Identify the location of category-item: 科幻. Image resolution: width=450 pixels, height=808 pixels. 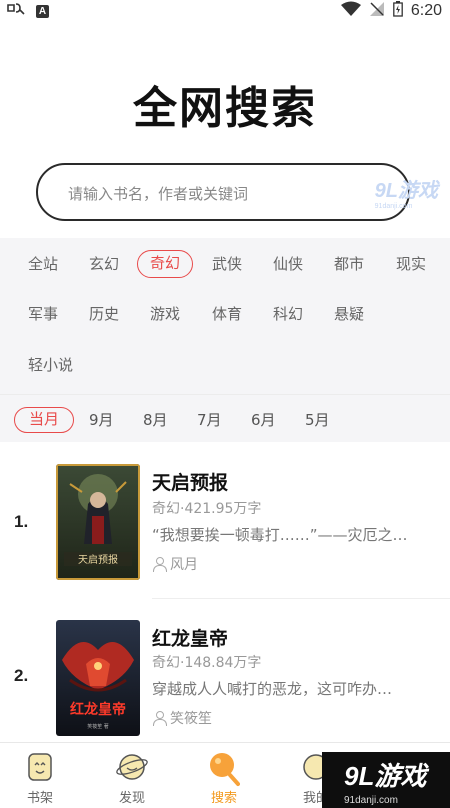
(288, 314).